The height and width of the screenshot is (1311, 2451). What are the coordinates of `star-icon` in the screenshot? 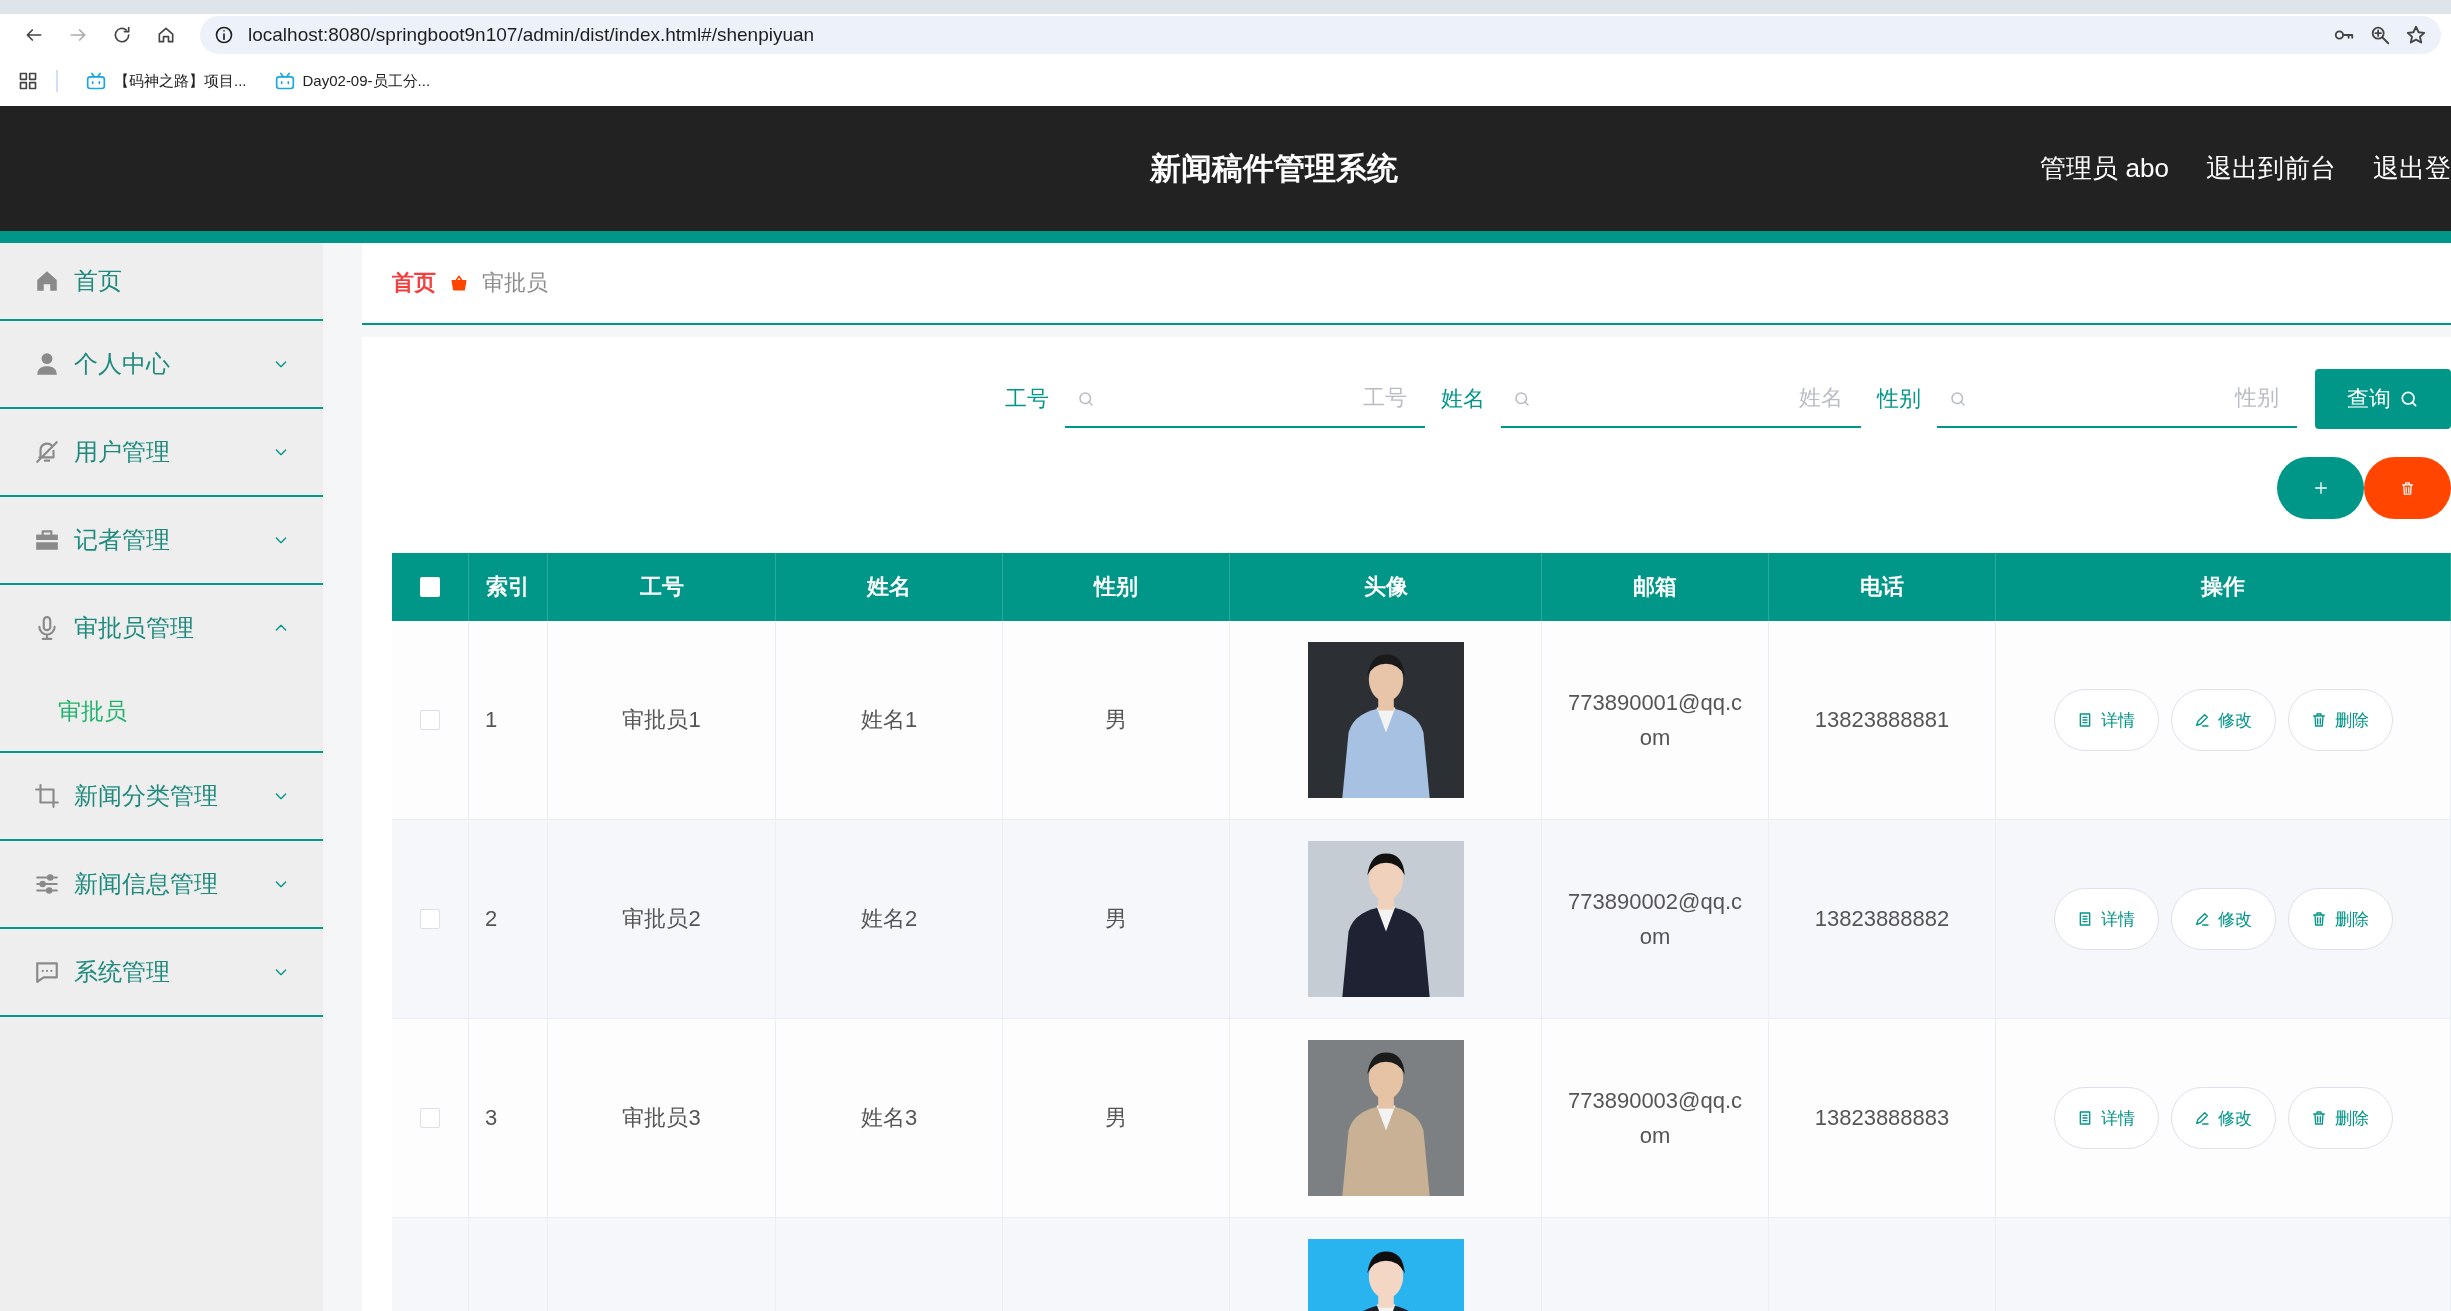 It's located at (2416, 35).